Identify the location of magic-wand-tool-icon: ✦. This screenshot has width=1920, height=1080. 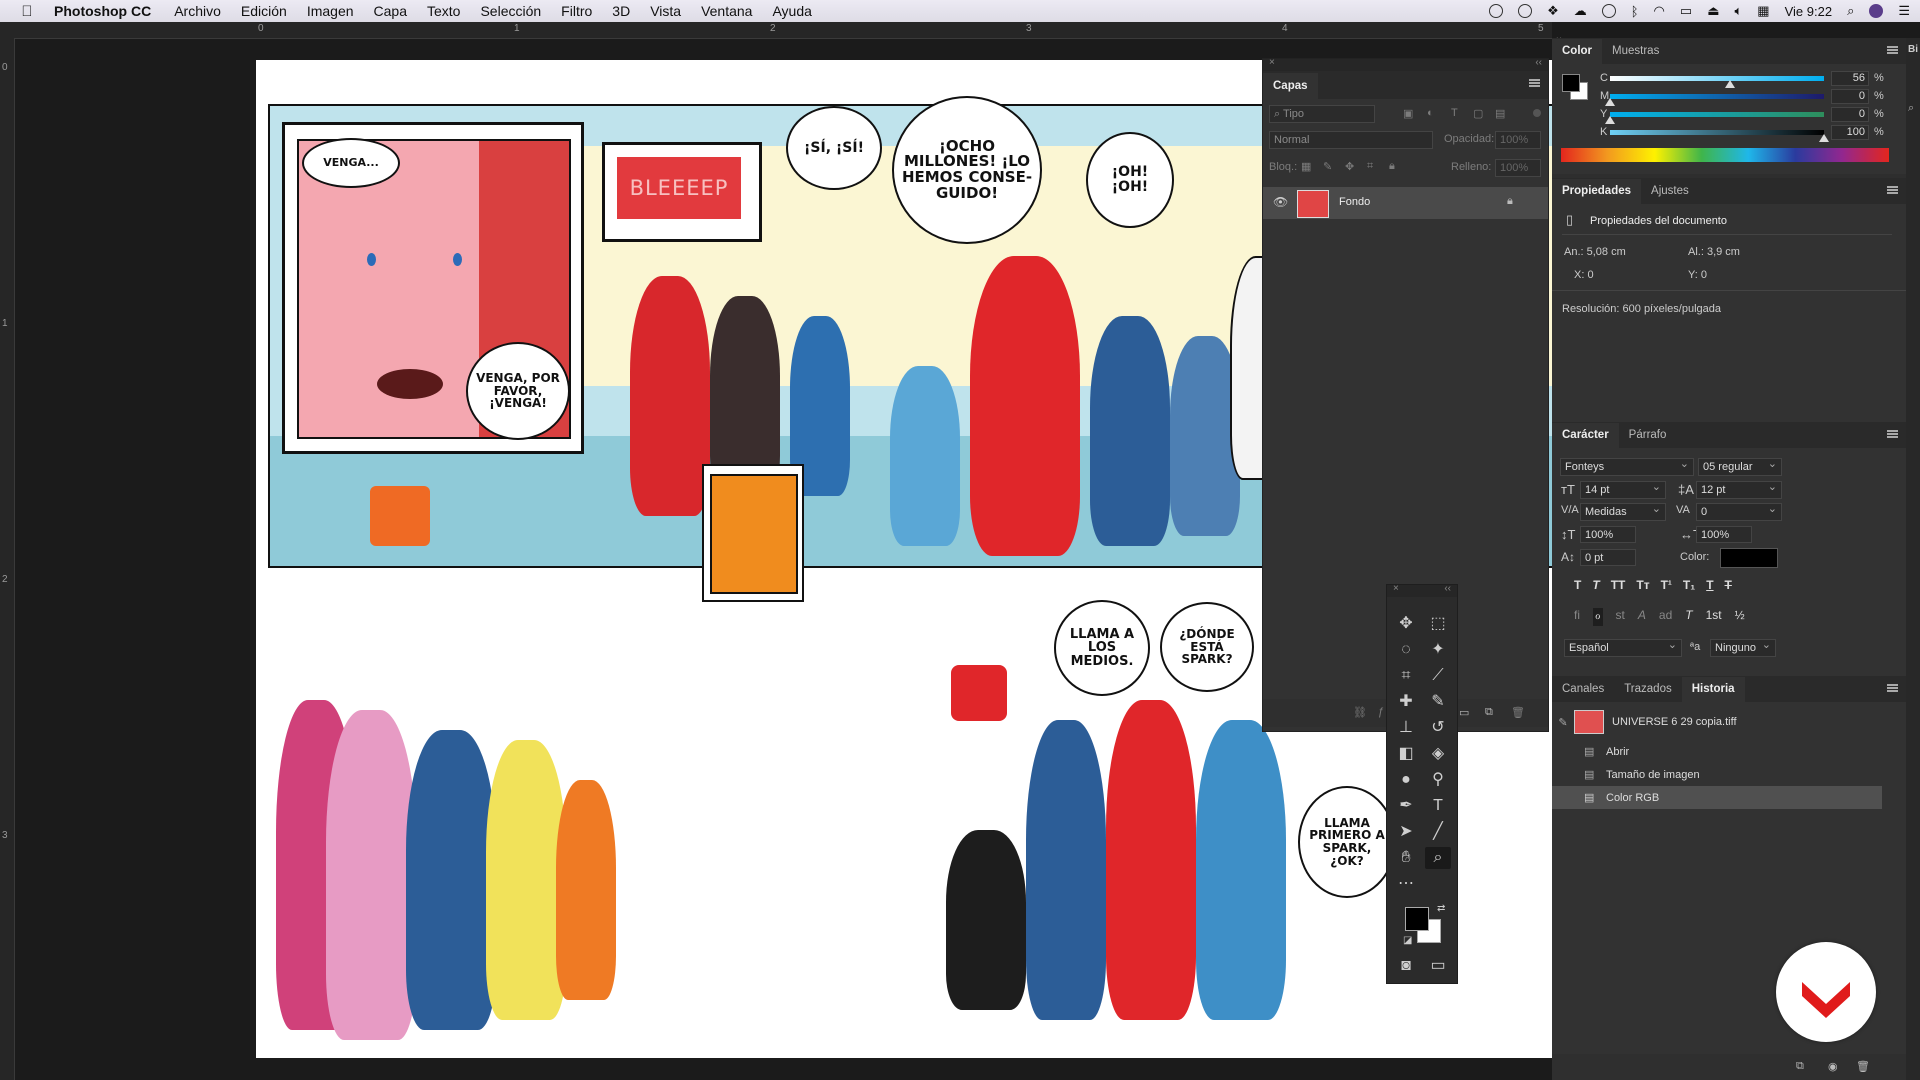
(1438, 650).